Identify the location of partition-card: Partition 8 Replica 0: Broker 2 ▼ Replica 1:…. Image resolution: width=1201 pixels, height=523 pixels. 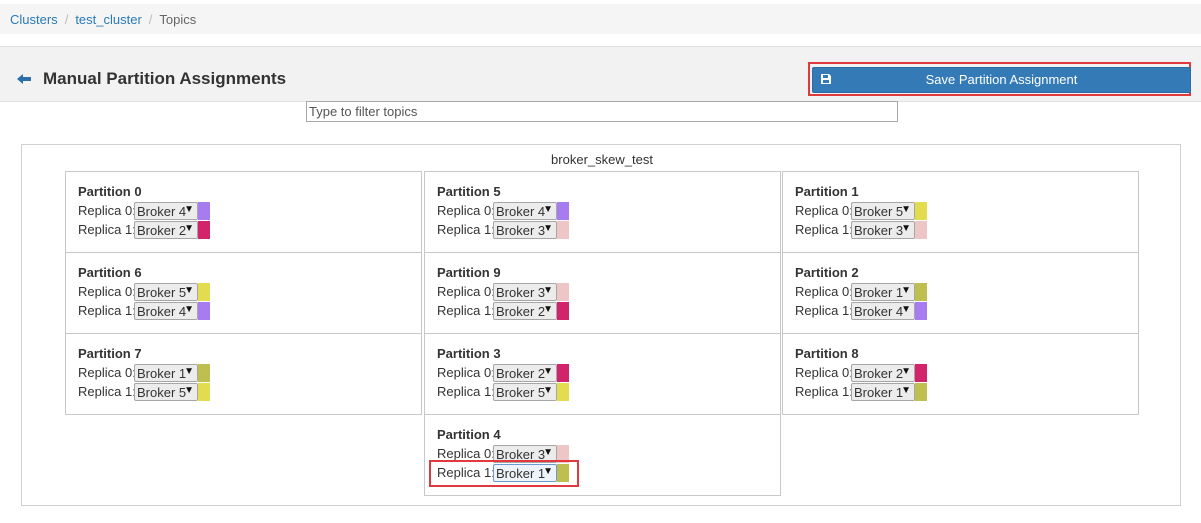
(960, 374).